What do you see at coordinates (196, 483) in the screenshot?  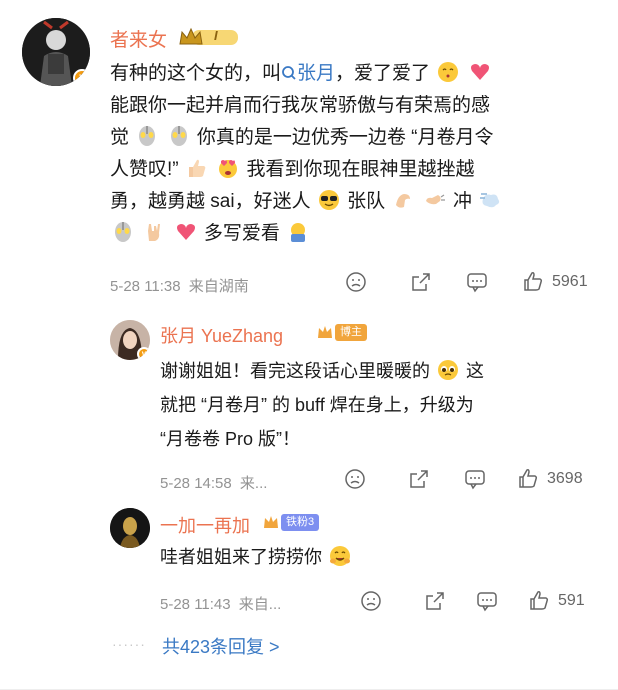 I see `timestamp: 5-28 14:58` at bounding box center [196, 483].